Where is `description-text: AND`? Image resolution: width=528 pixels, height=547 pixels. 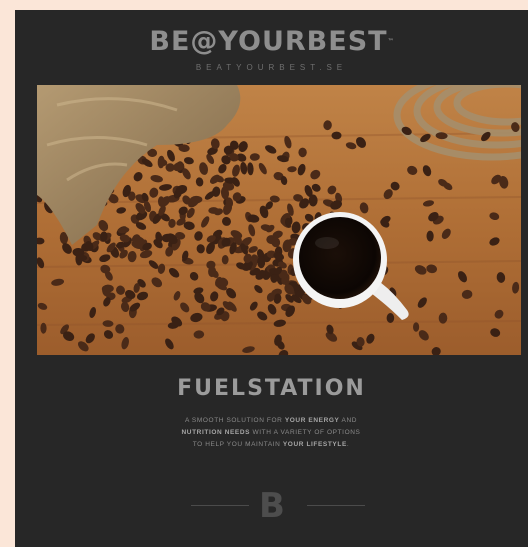
description-text: AND is located at coordinates (348, 420).